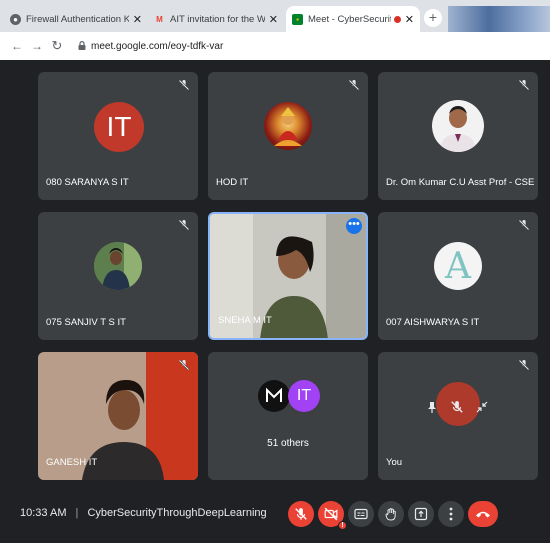 This screenshot has width=550, height=543. Describe the element at coordinates (43, 513) in the screenshot. I see `meeting-time: 10:33 AM` at that location.